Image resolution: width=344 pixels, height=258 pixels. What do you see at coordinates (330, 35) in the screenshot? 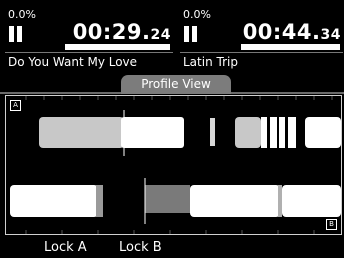
I see `deck-b-time-frac: 34` at bounding box center [330, 35].